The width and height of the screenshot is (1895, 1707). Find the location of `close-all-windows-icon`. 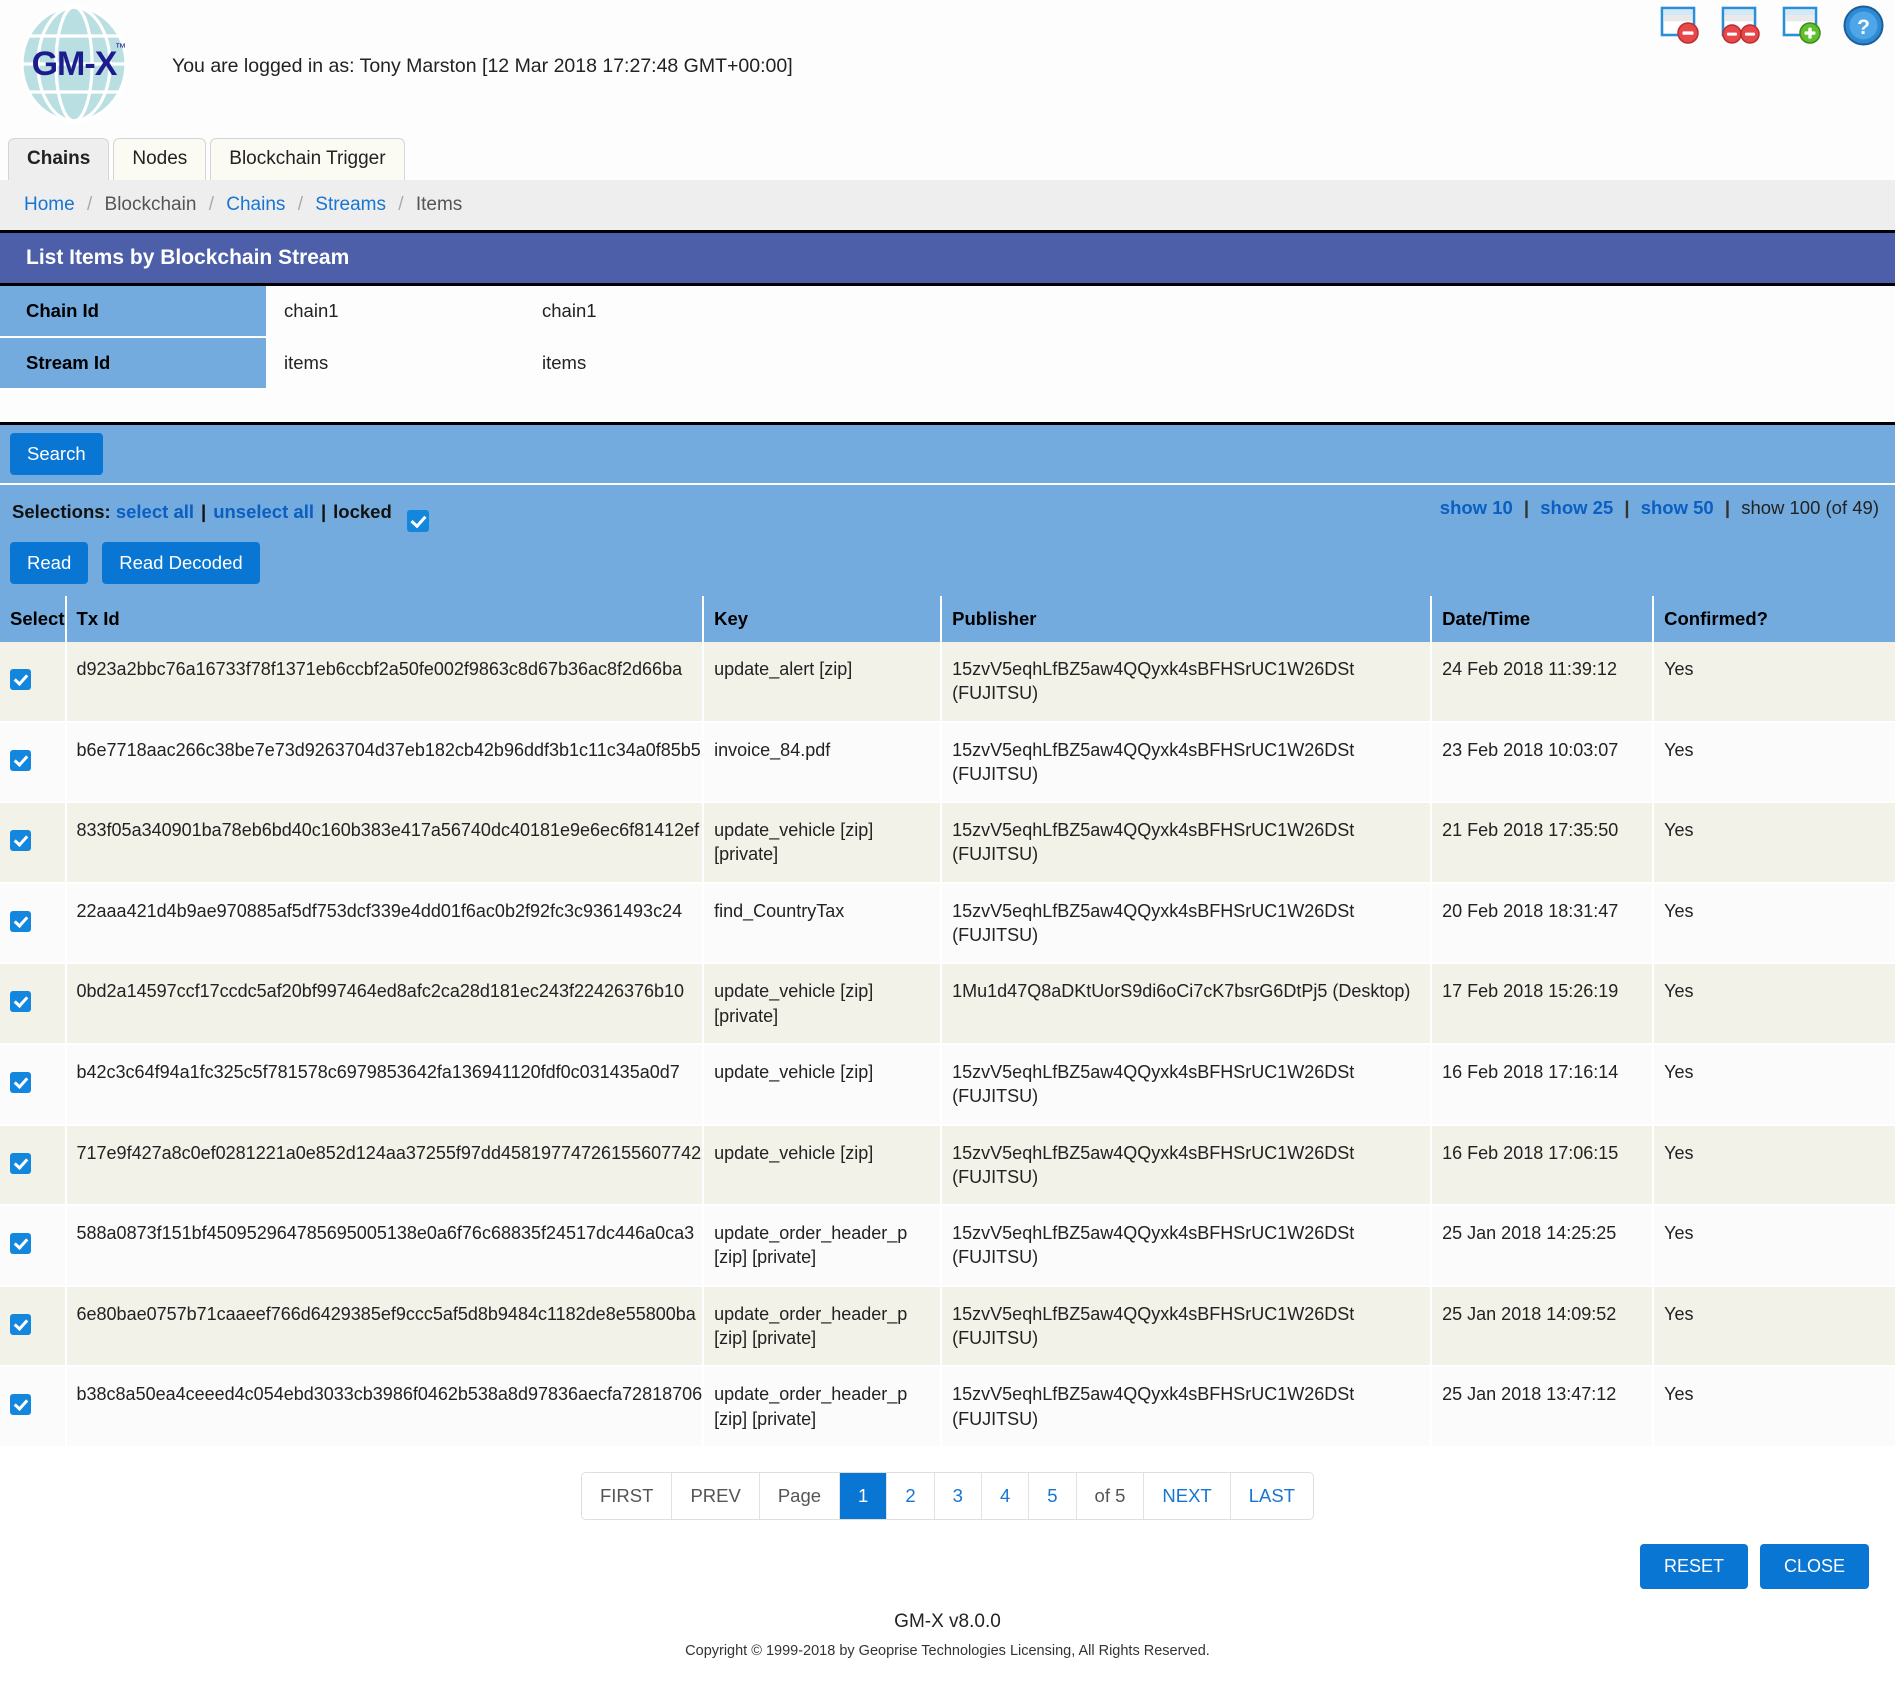

close-all-windows-icon is located at coordinates (1741, 25).